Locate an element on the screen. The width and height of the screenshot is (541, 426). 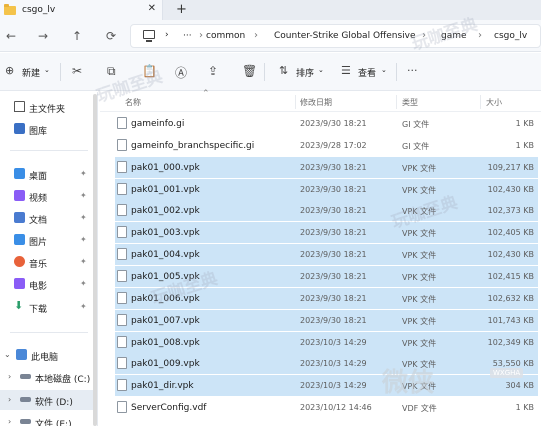
file-modified: 2023/9/28 17:02 is located at coordinates (333, 145).